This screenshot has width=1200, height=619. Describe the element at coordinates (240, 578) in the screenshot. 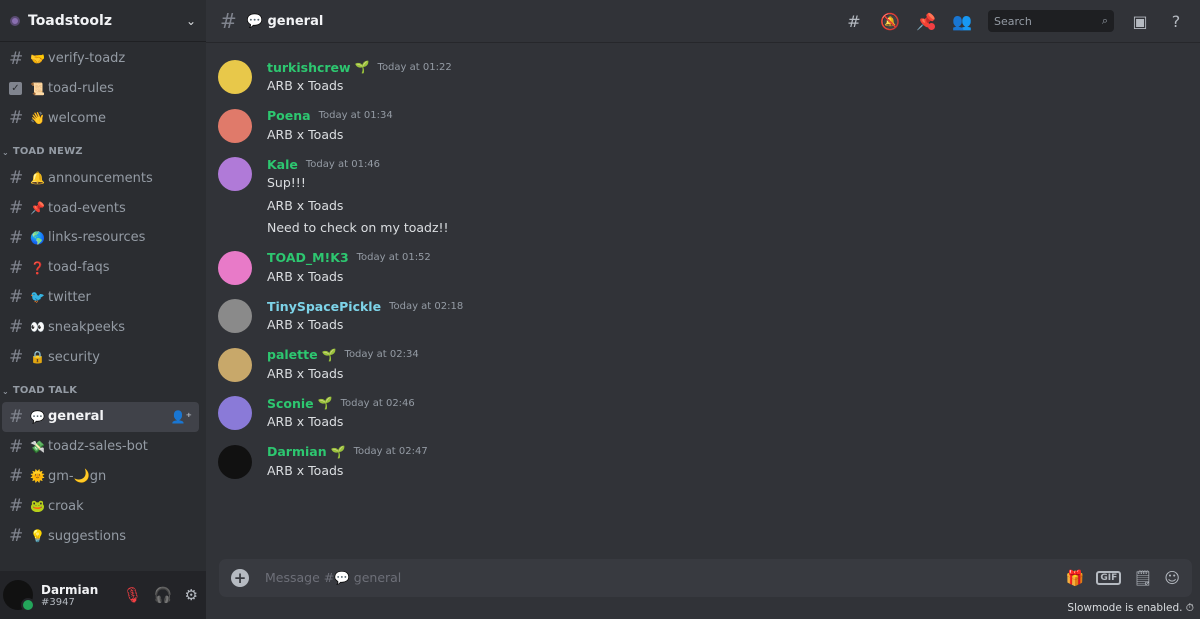

I see `add-attachment-icon: +` at that location.